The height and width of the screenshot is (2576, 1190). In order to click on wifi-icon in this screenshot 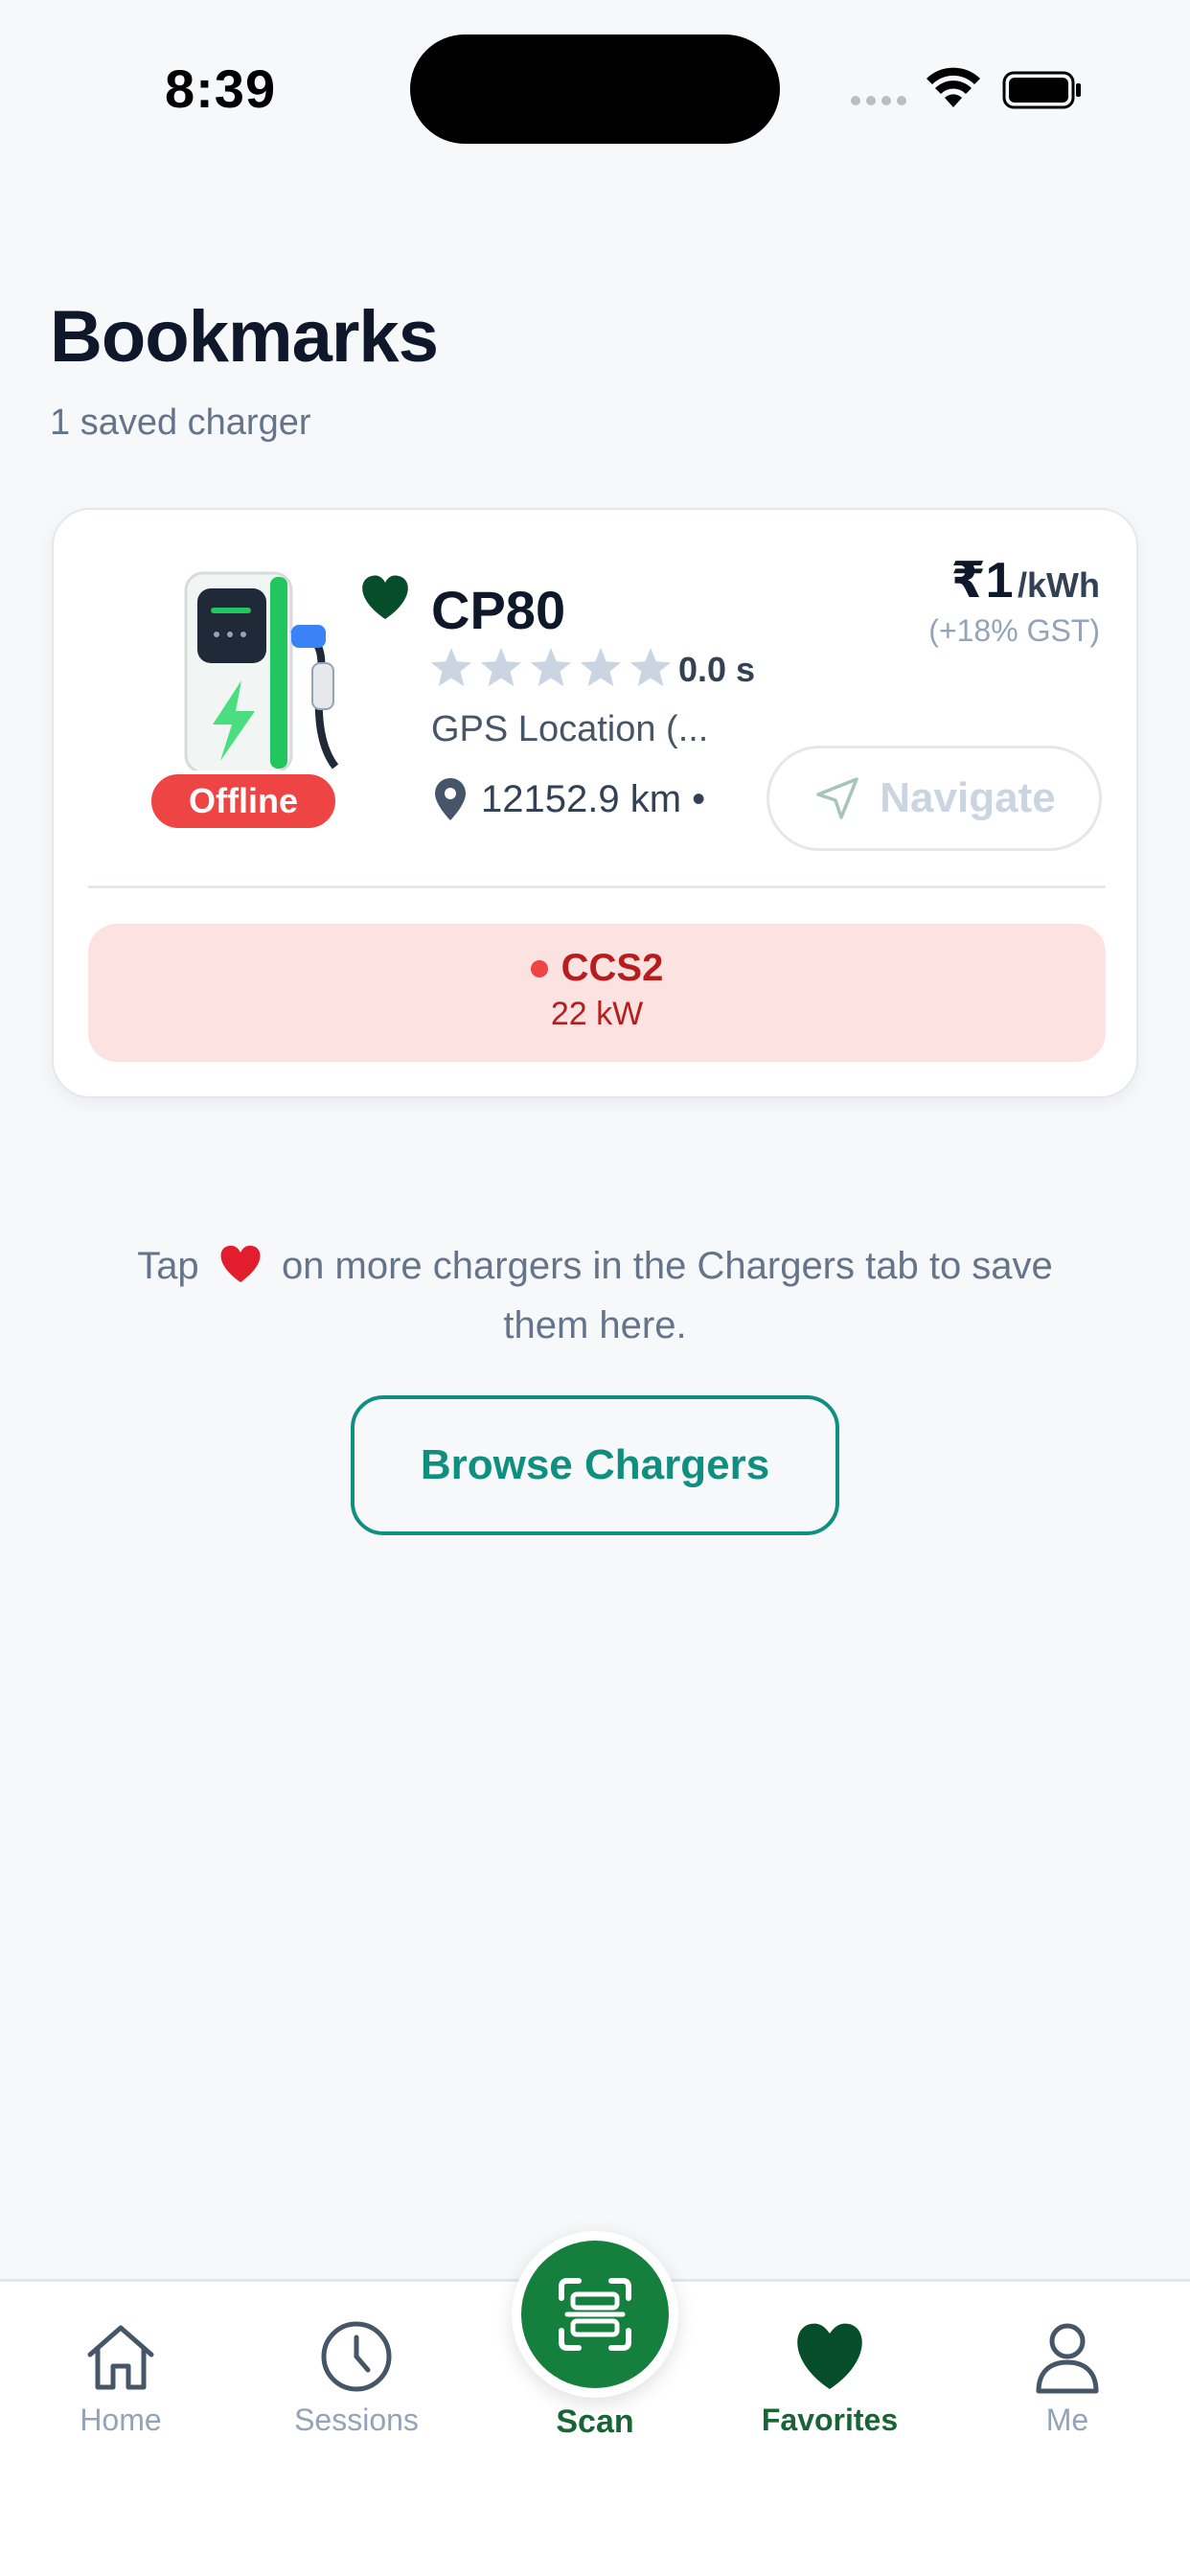, I will do `click(953, 87)`.